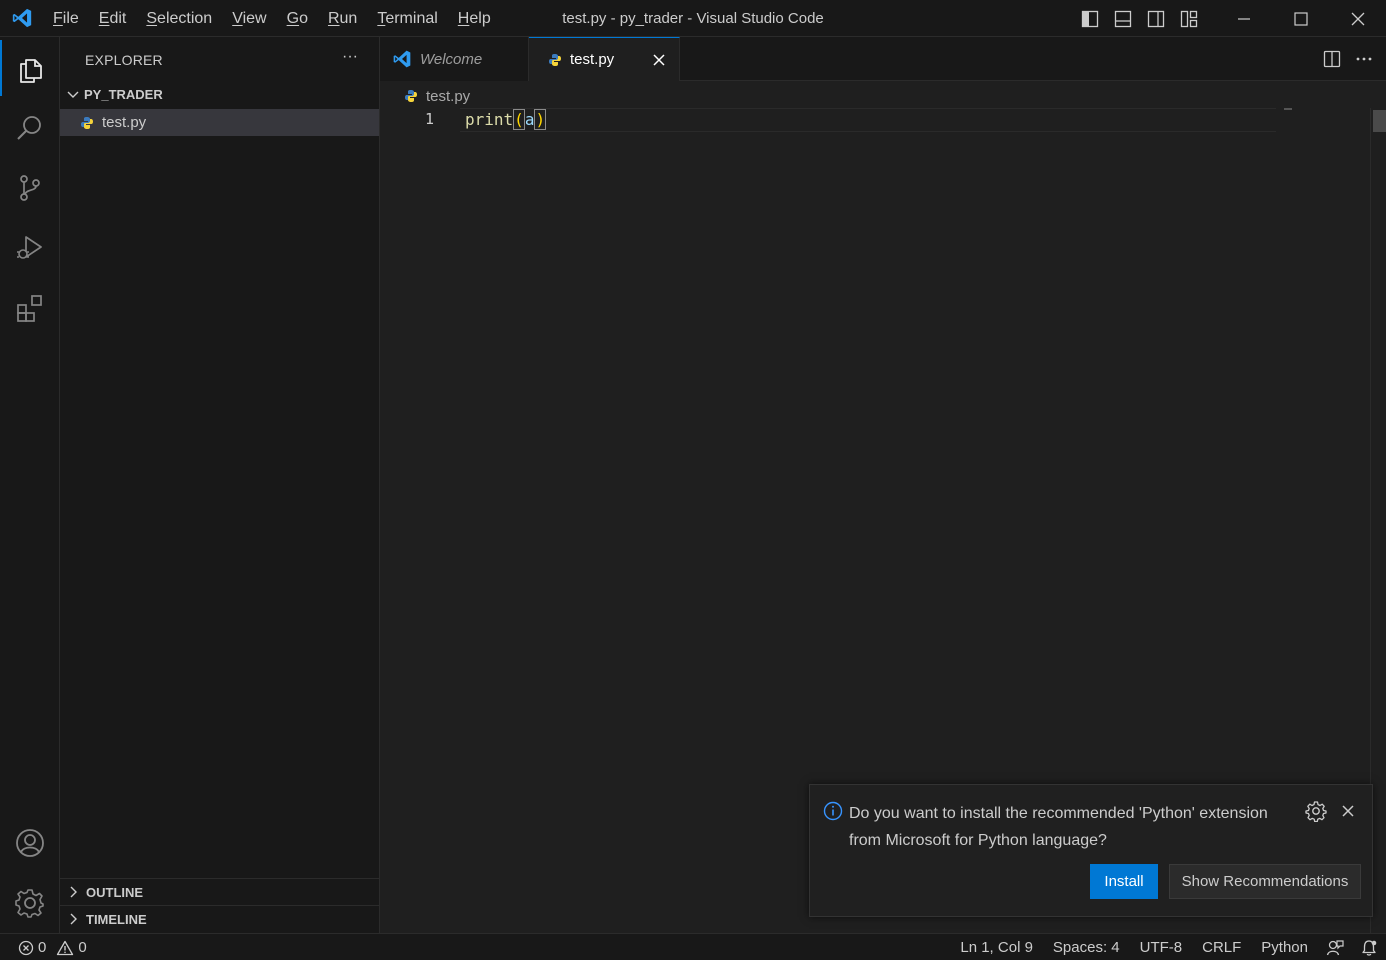  Describe the element at coordinates (73, 94) in the screenshot. I see `chevron-down-icon` at that location.